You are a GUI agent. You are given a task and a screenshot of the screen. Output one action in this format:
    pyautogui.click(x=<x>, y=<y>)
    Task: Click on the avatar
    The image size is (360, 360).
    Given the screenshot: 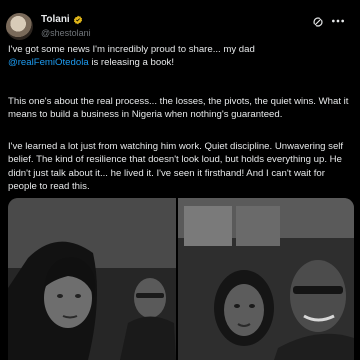 What is the action you would take?
    pyautogui.click(x=19, y=26)
    